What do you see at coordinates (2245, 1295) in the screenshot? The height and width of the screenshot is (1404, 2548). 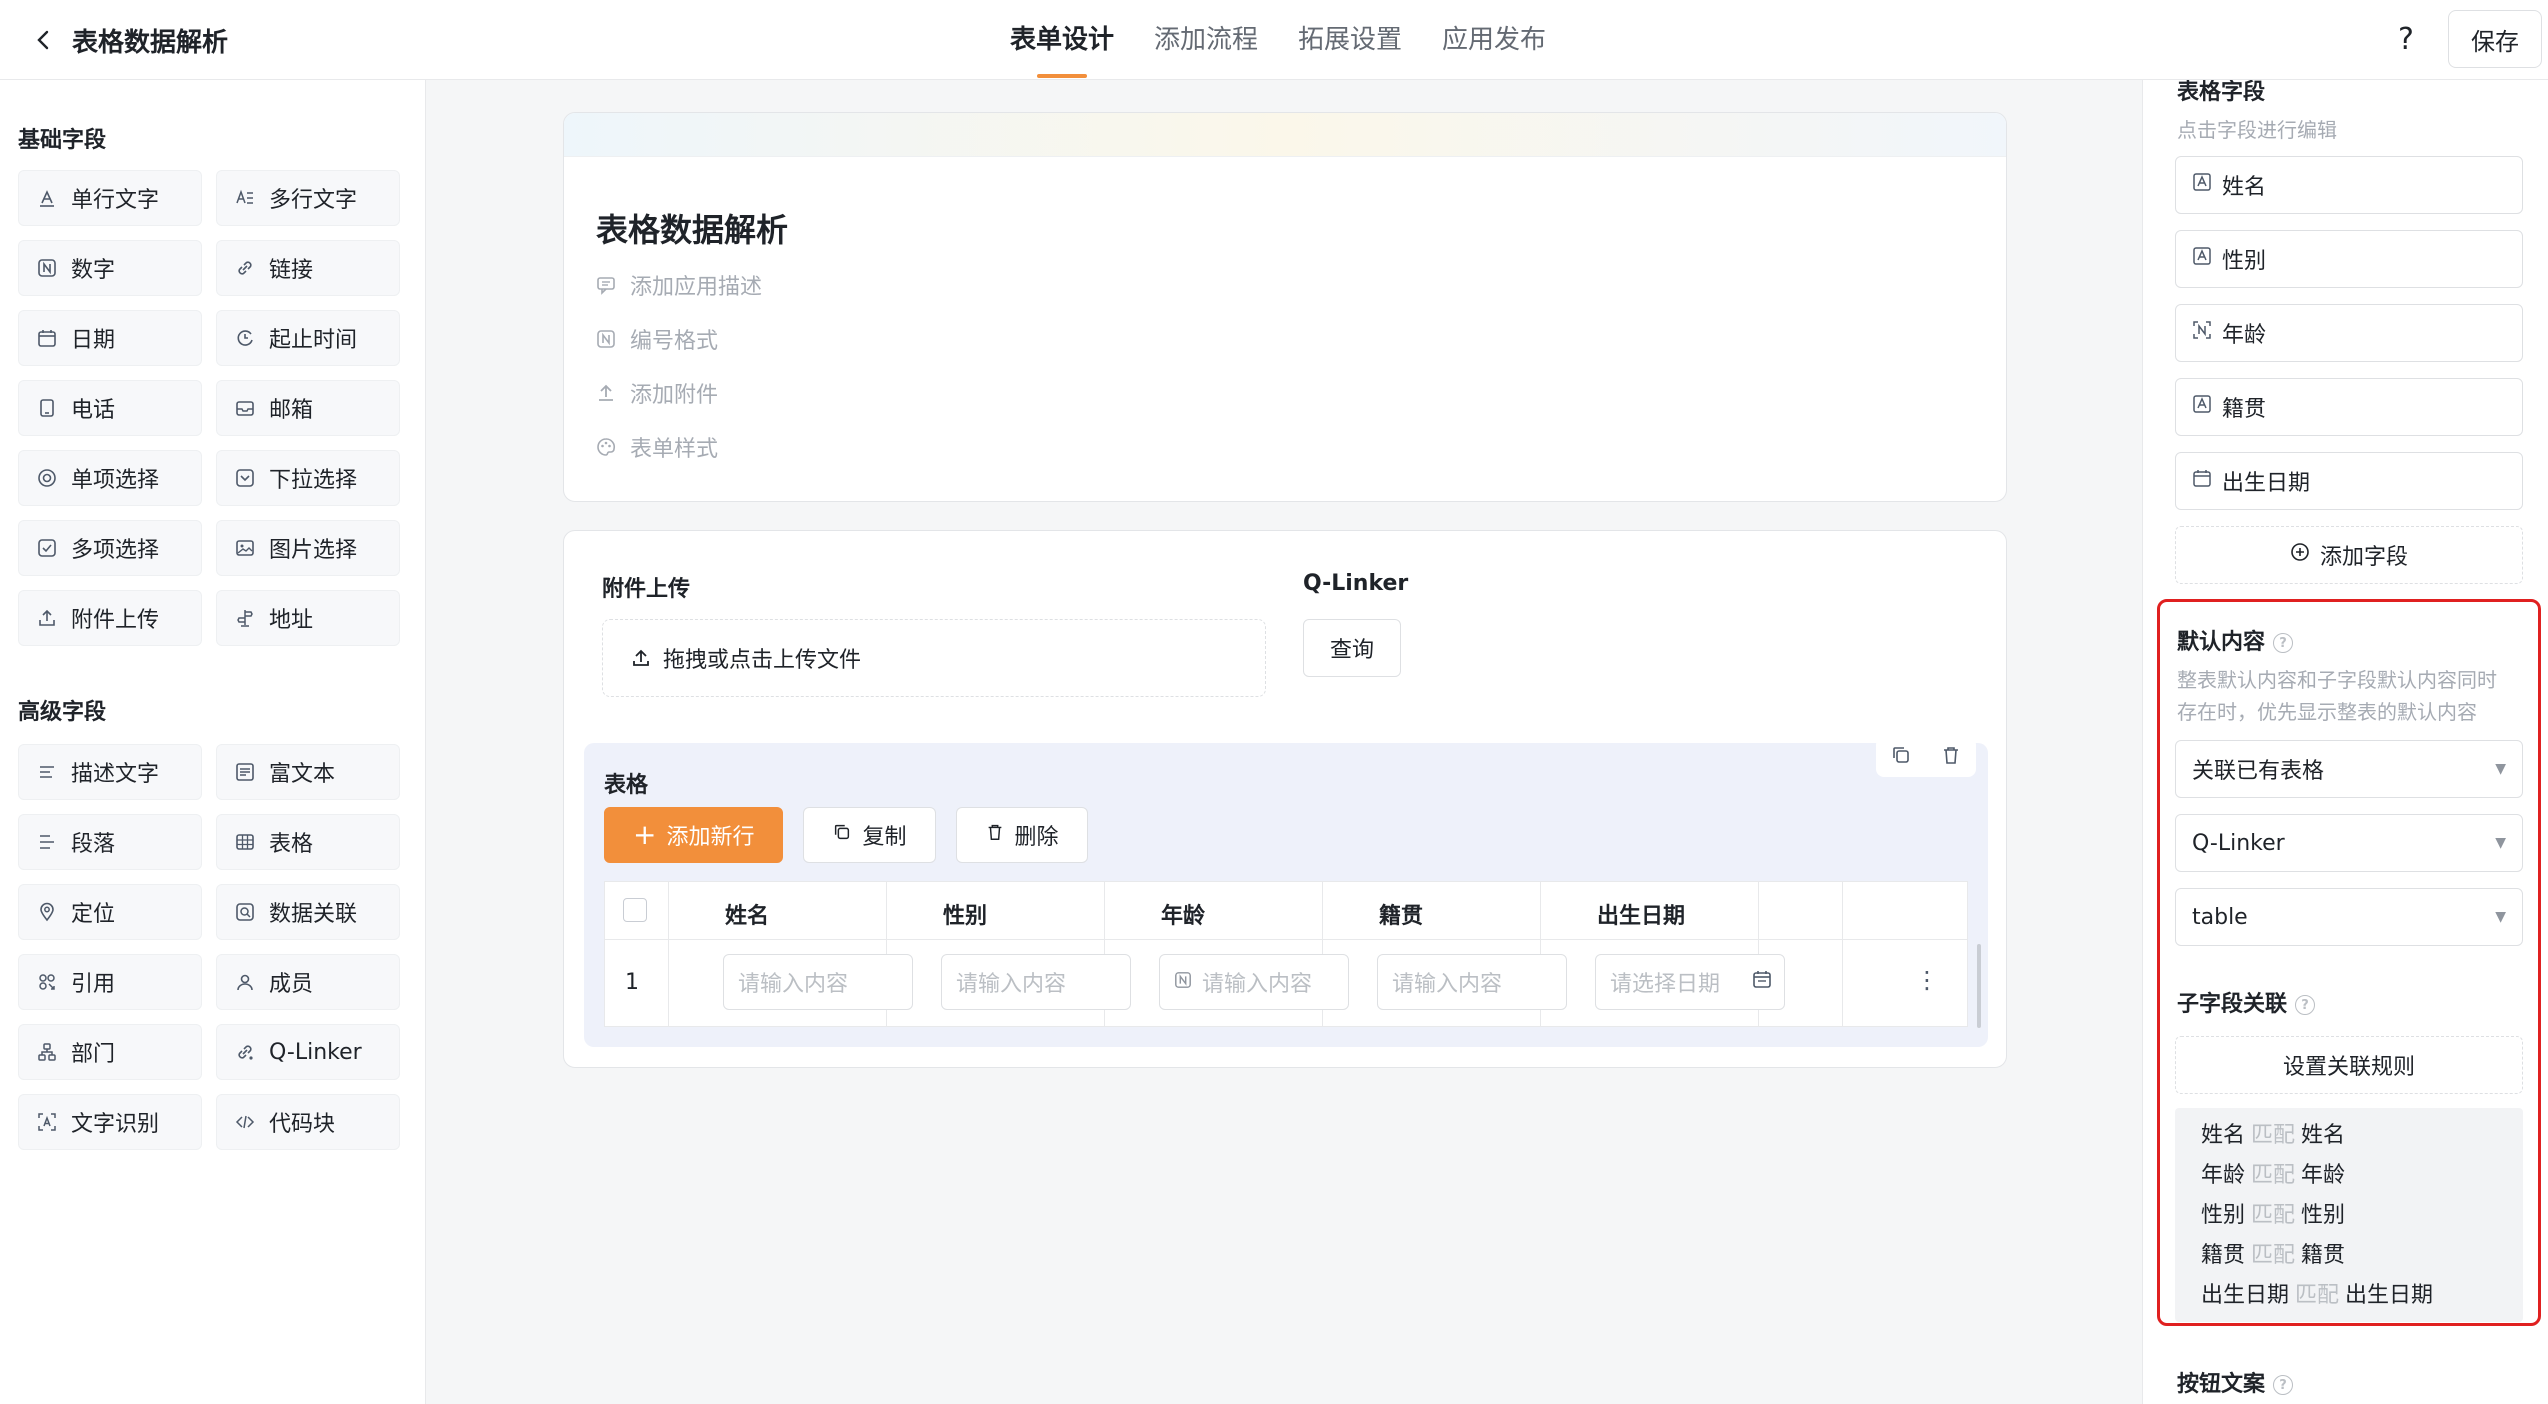 I see `mapping-source: 出生日期` at bounding box center [2245, 1295].